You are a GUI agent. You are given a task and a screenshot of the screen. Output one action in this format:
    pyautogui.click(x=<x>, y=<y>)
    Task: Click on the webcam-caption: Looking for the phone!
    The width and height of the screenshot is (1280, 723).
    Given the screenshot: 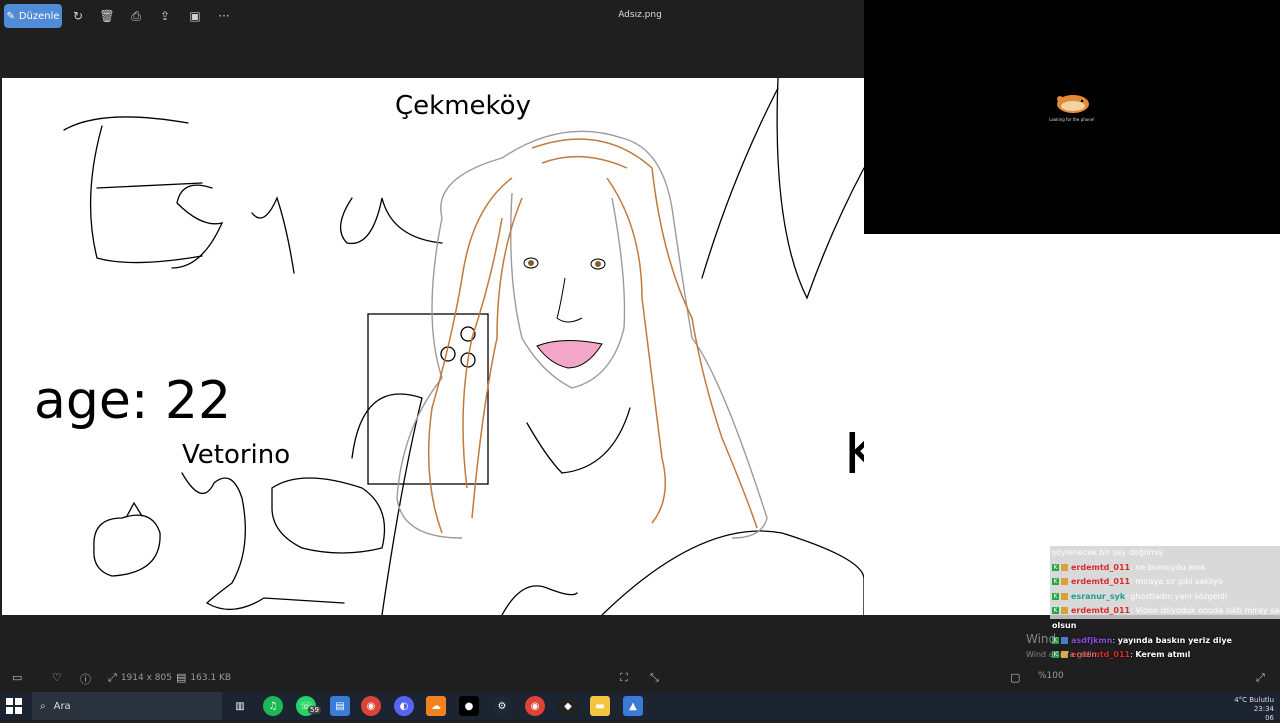 What is the action you would take?
    pyautogui.click(x=1072, y=119)
    